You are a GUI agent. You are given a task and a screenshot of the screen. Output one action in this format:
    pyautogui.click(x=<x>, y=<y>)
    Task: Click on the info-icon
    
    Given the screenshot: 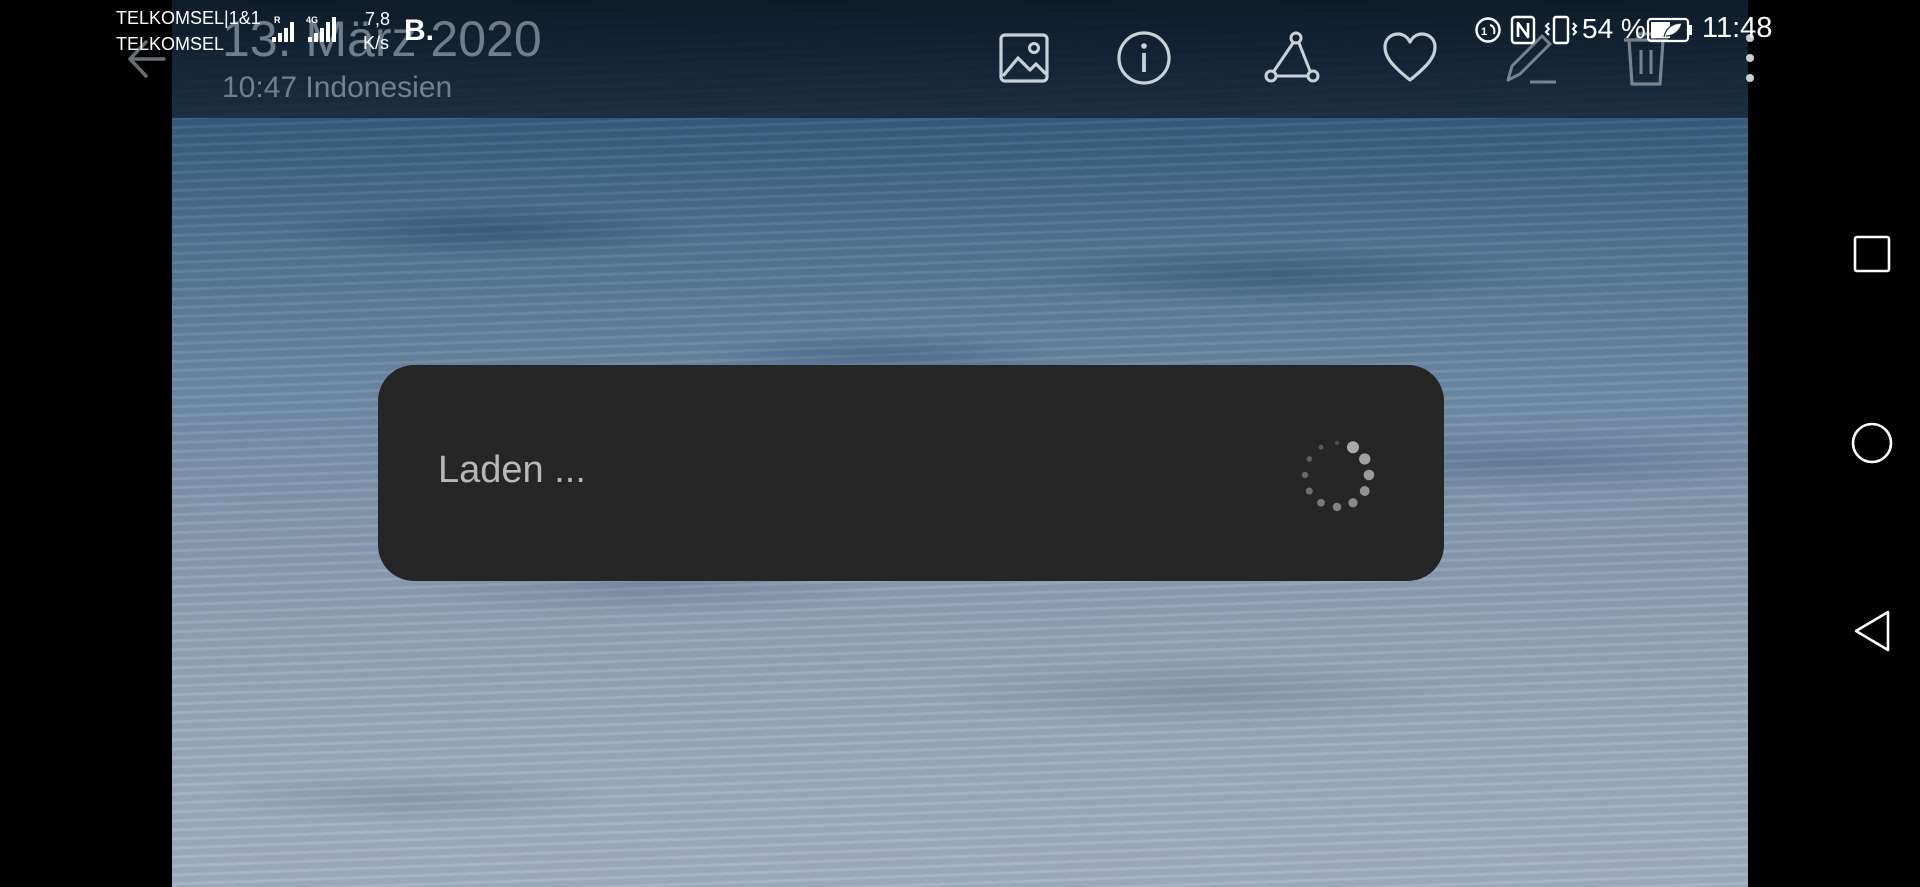 What is the action you would take?
    pyautogui.click(x=1144, y=58)
    